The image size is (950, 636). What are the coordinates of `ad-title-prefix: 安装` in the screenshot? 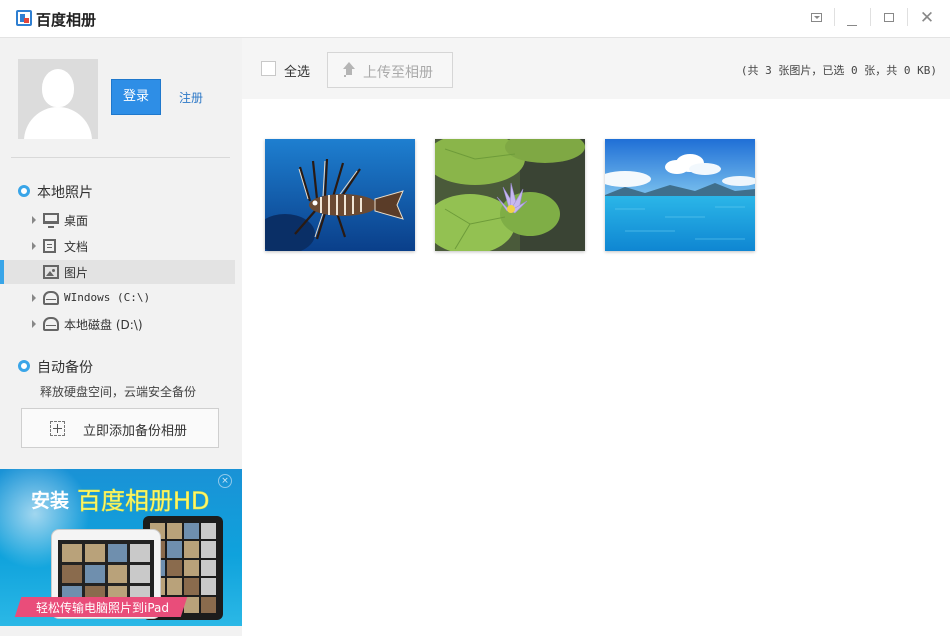 It's located at (50, 501).